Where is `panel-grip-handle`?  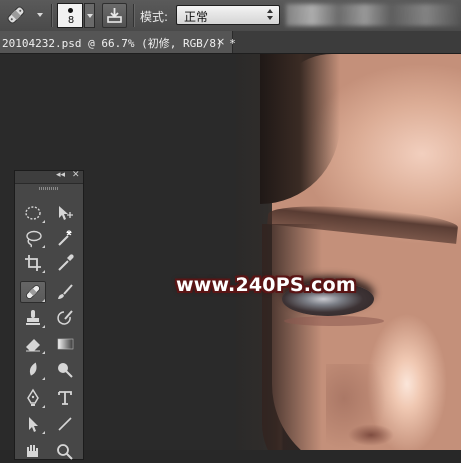 panel-grip-handle is located at coordinates (49, 188).